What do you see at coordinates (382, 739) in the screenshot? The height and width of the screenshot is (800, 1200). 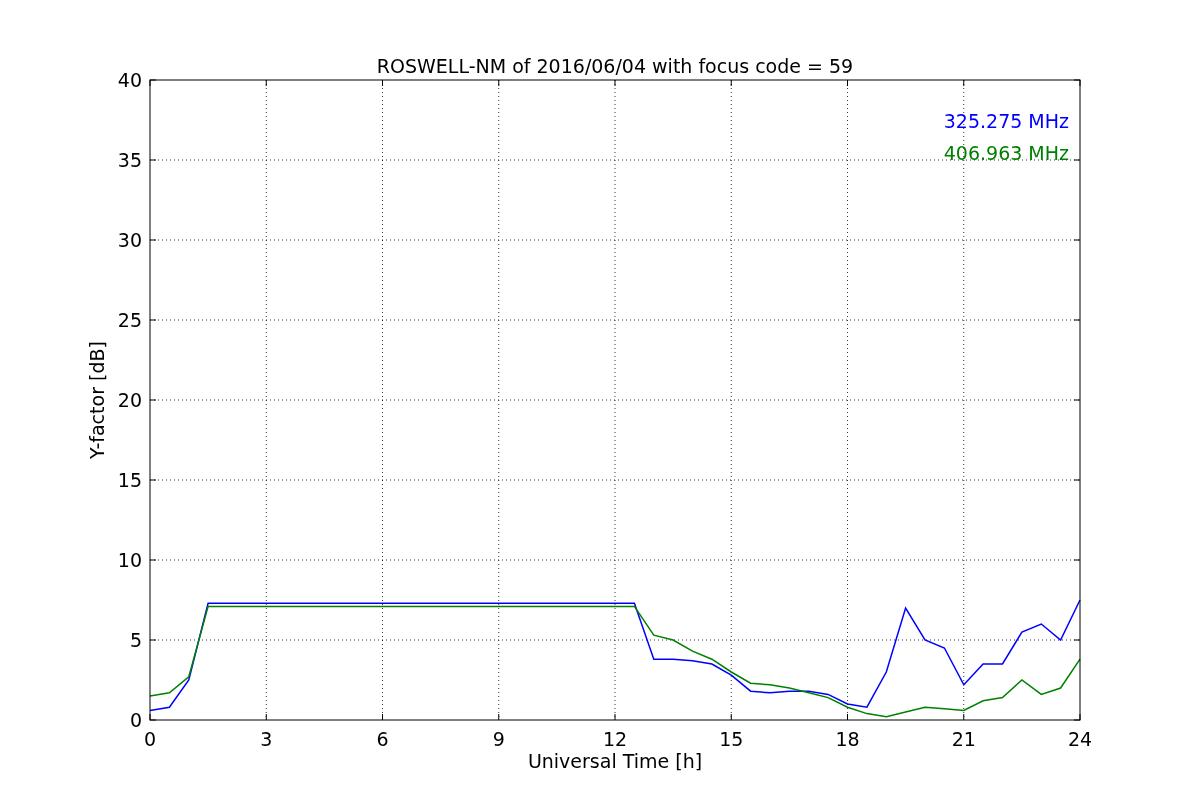 I see `x-tick-label: 6` at bounding box center [382, 739].